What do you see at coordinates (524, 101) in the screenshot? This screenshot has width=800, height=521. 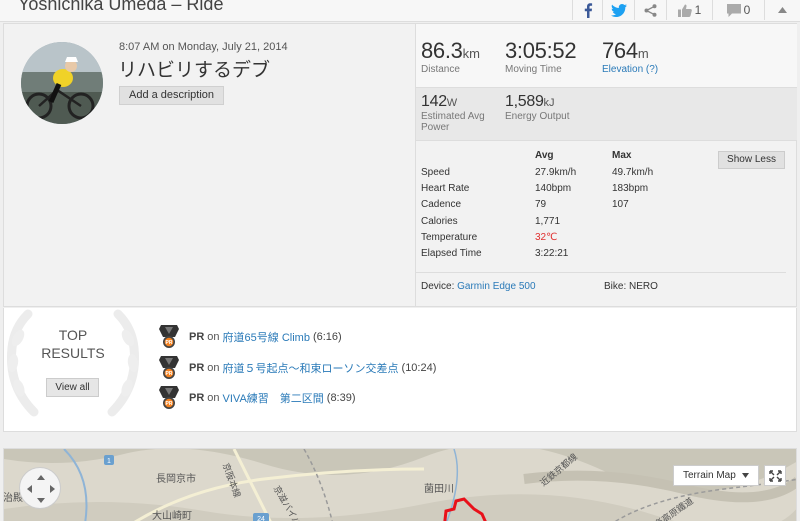 I see `energy-value: 1,589` at bounding box center [524, 101].